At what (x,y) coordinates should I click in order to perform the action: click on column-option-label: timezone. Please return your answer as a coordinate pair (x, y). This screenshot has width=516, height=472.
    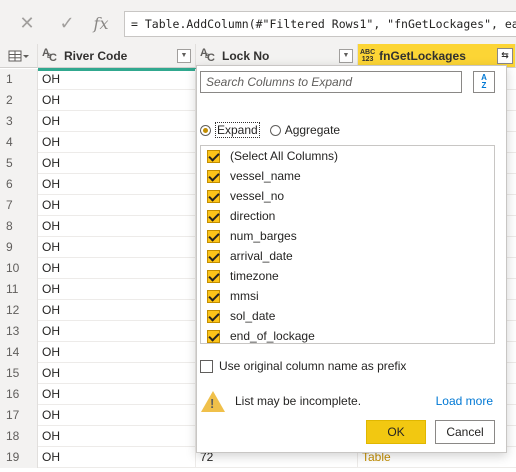
    Looking at the image, I should click on (254, 276).